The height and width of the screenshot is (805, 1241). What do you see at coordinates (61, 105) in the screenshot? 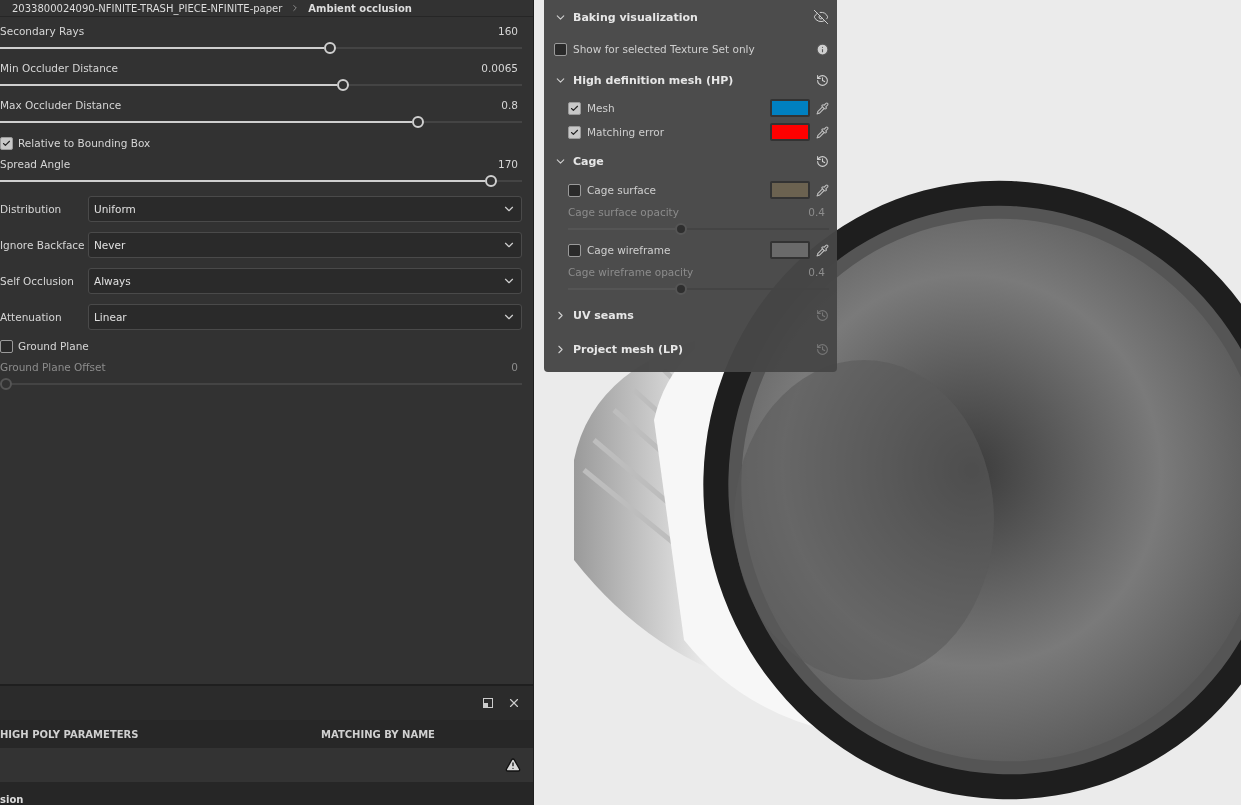
I see `slider-label: Max Occluder Distance` at bounding box center [61, 105].